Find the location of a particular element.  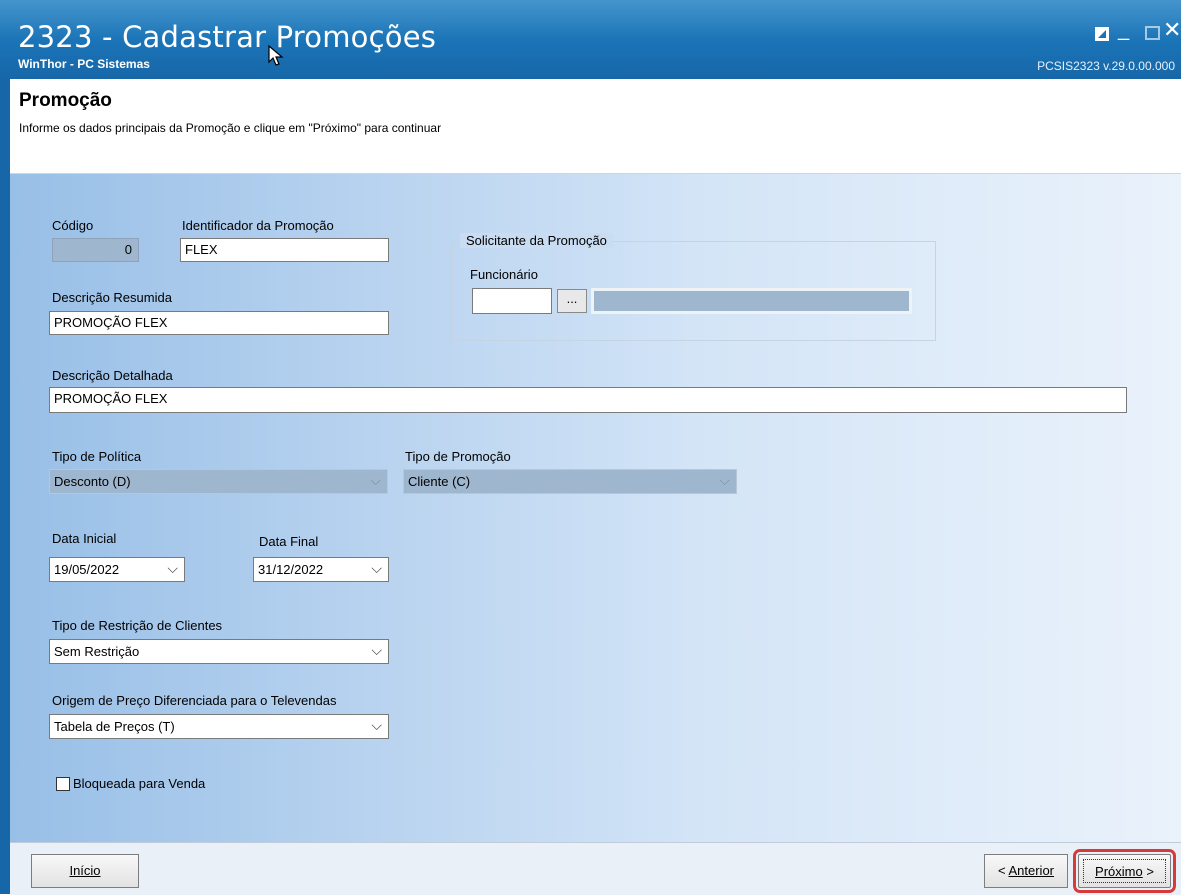

tipo-restricao-label: Tipo de Restrição de Clientes is located at coordinates (137, 625).